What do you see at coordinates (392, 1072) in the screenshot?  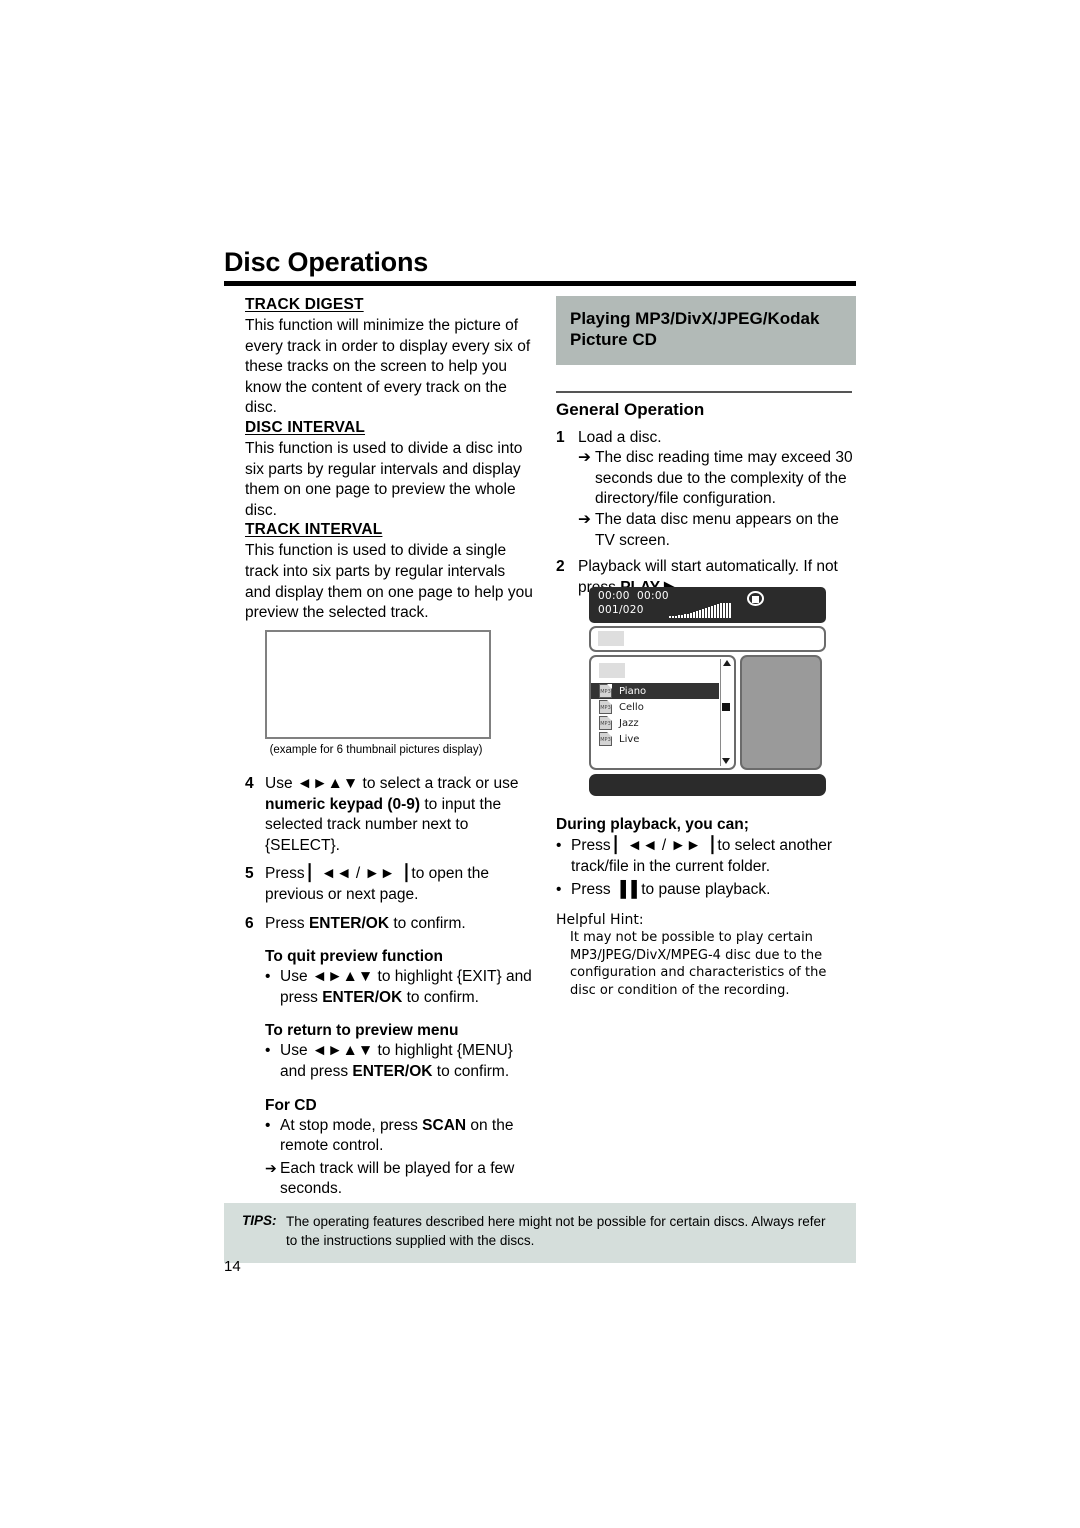 I see `return-bold-1: ENTER/OK` at bounding box center [392, 1072].